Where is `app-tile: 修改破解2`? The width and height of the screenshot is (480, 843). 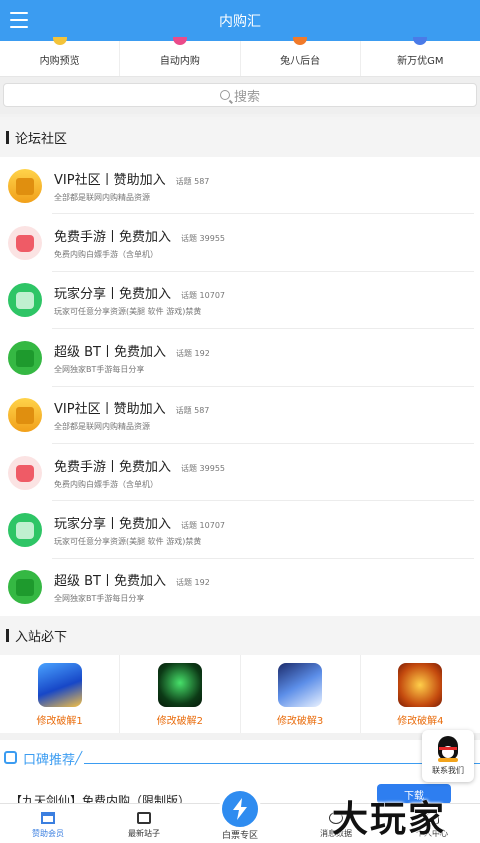 app-tile: 修改破解2 is located at coordinates (180, 694).